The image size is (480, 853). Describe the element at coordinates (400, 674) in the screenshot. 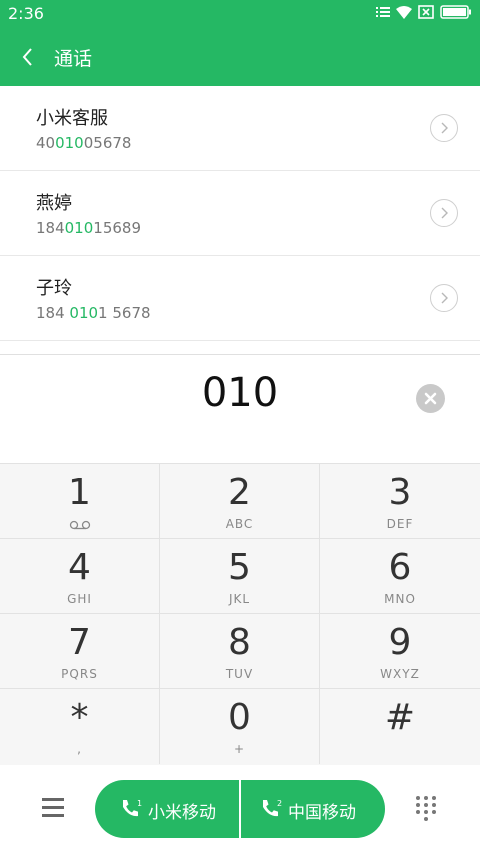

I see `key-letters: WXYZ` at that location.